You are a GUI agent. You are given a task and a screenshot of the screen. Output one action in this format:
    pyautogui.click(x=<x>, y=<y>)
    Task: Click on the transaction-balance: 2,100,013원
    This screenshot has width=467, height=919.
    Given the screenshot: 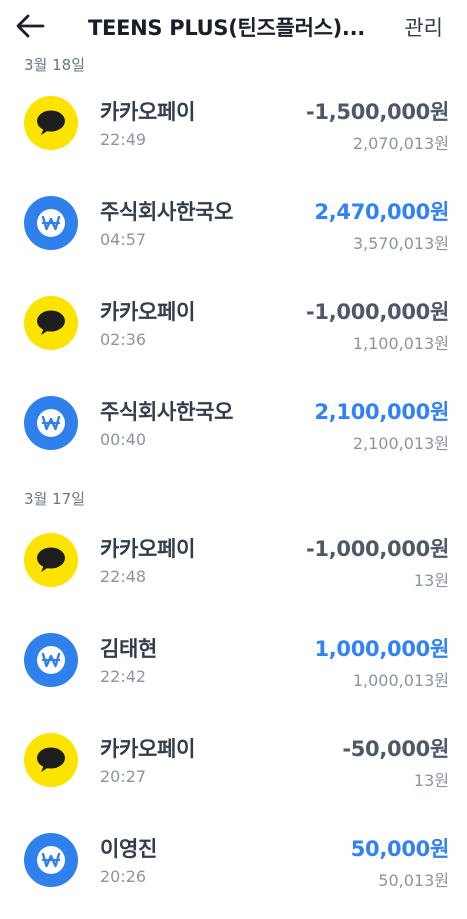 What is the action you would take?
    pyautogui.click(x=400, y=443)
    